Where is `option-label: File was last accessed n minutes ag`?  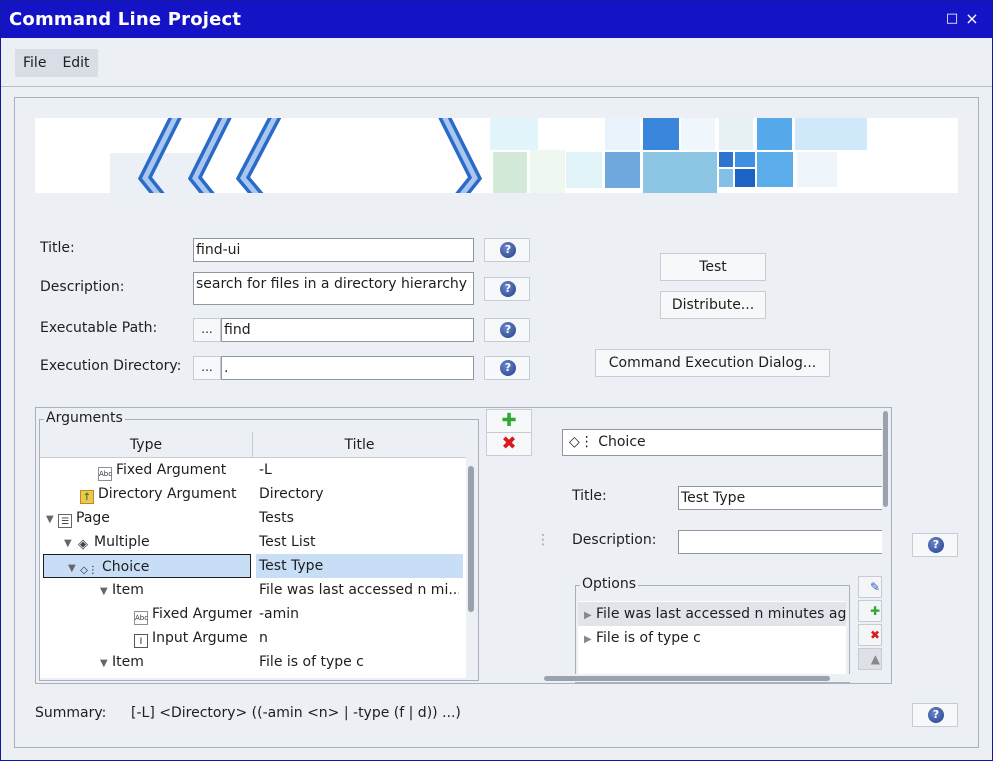 option-label: File was last accessed n minutes ag is located at coordinates (721, 614).